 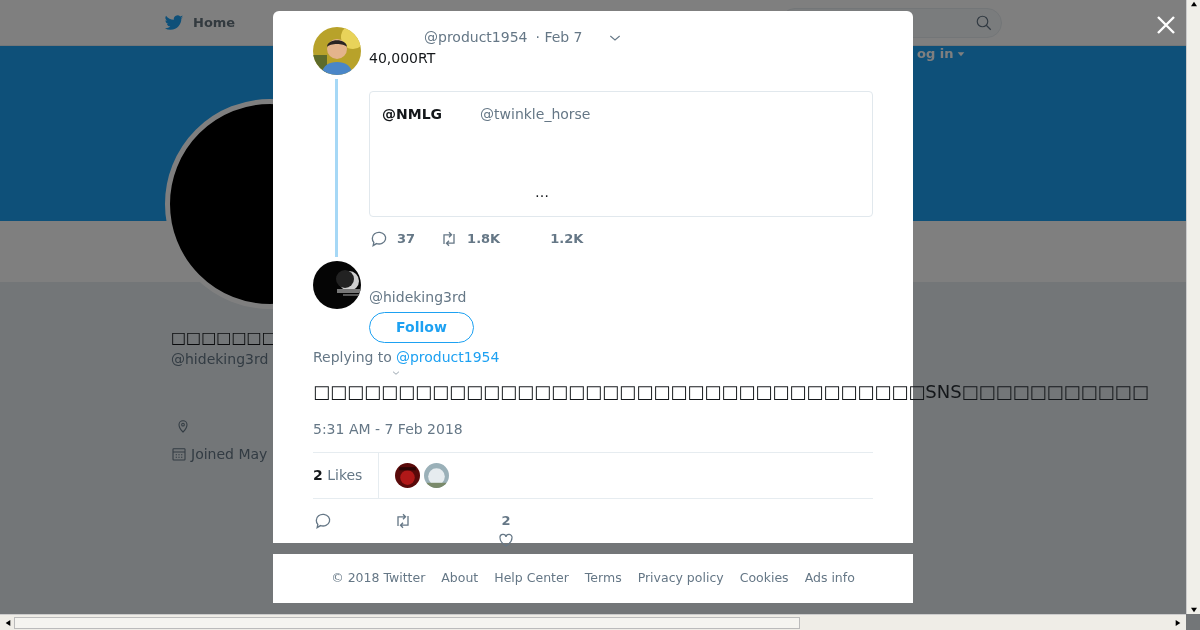 I want to click on quoted-user-name: @NMLG, so click(x=412, y=114).